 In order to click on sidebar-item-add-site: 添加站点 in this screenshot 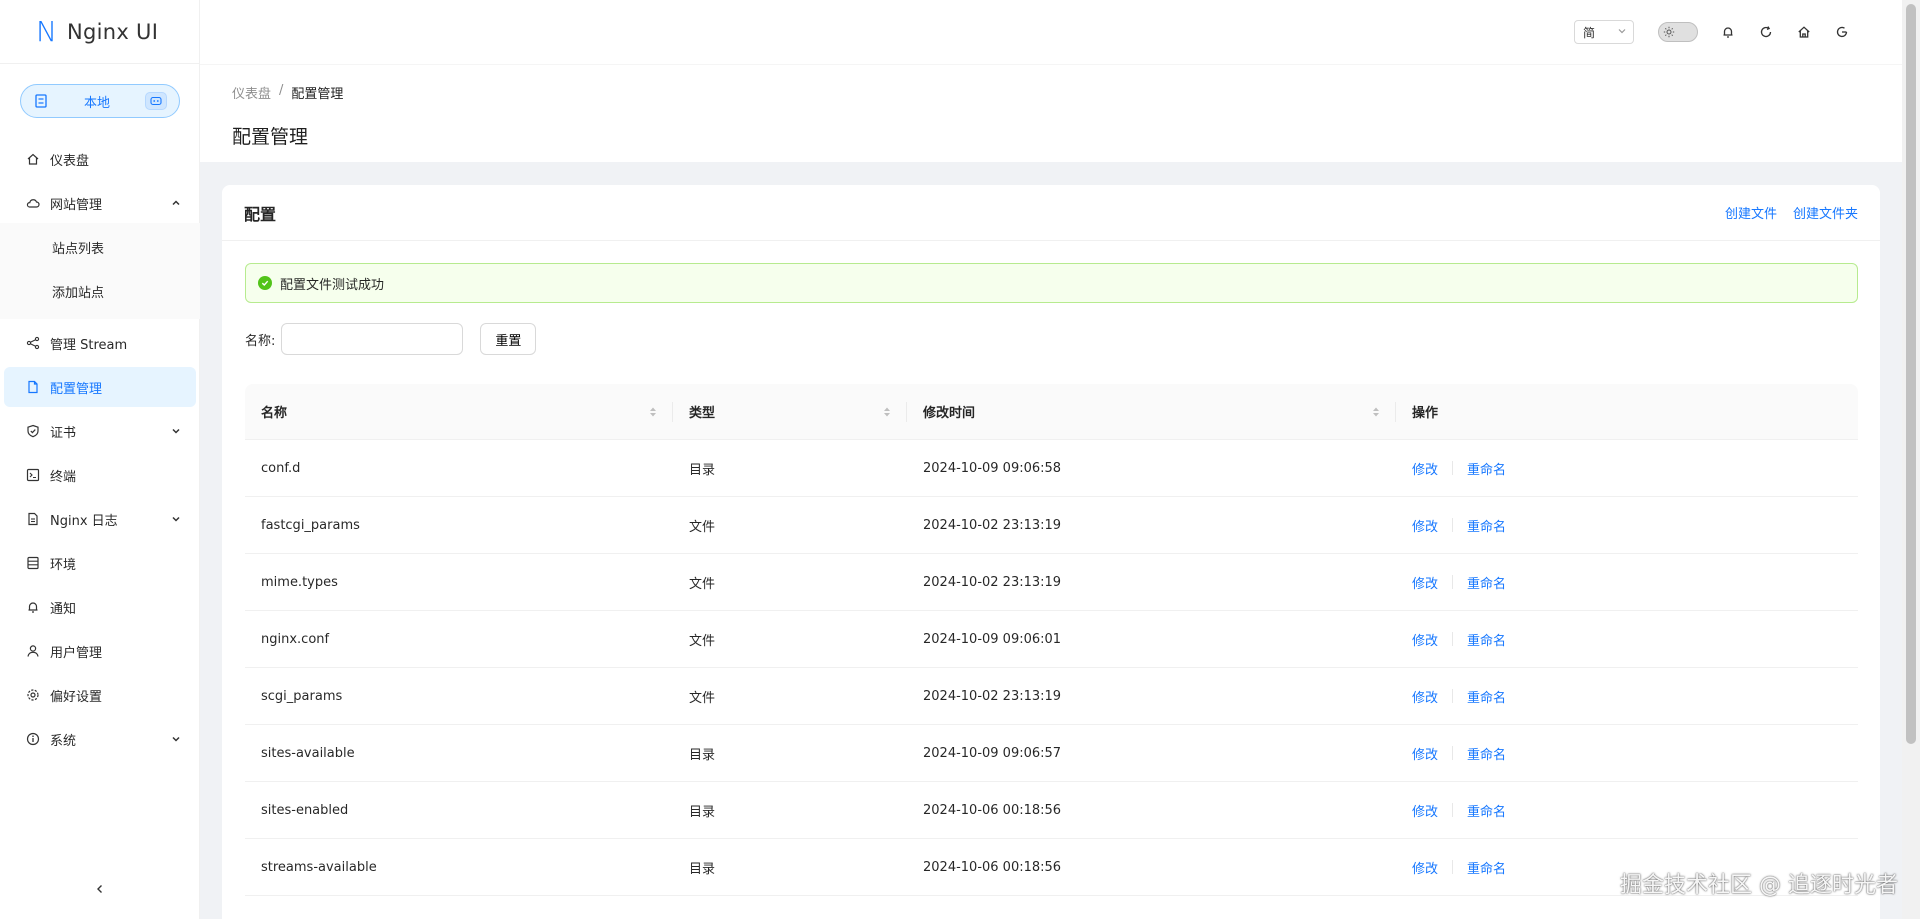, I will do `click(100, 291)`.